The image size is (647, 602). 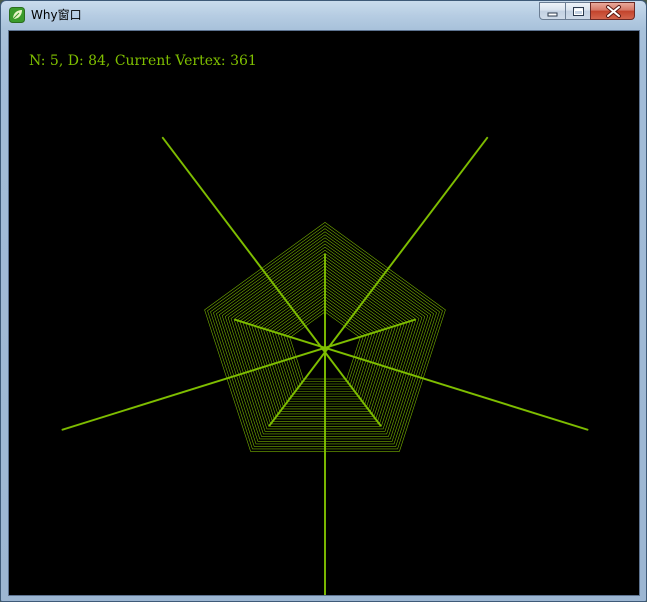 I want to click on status-readout: N: 5, D: 84, Current Vertex: 361, so click(x=143, y=61).